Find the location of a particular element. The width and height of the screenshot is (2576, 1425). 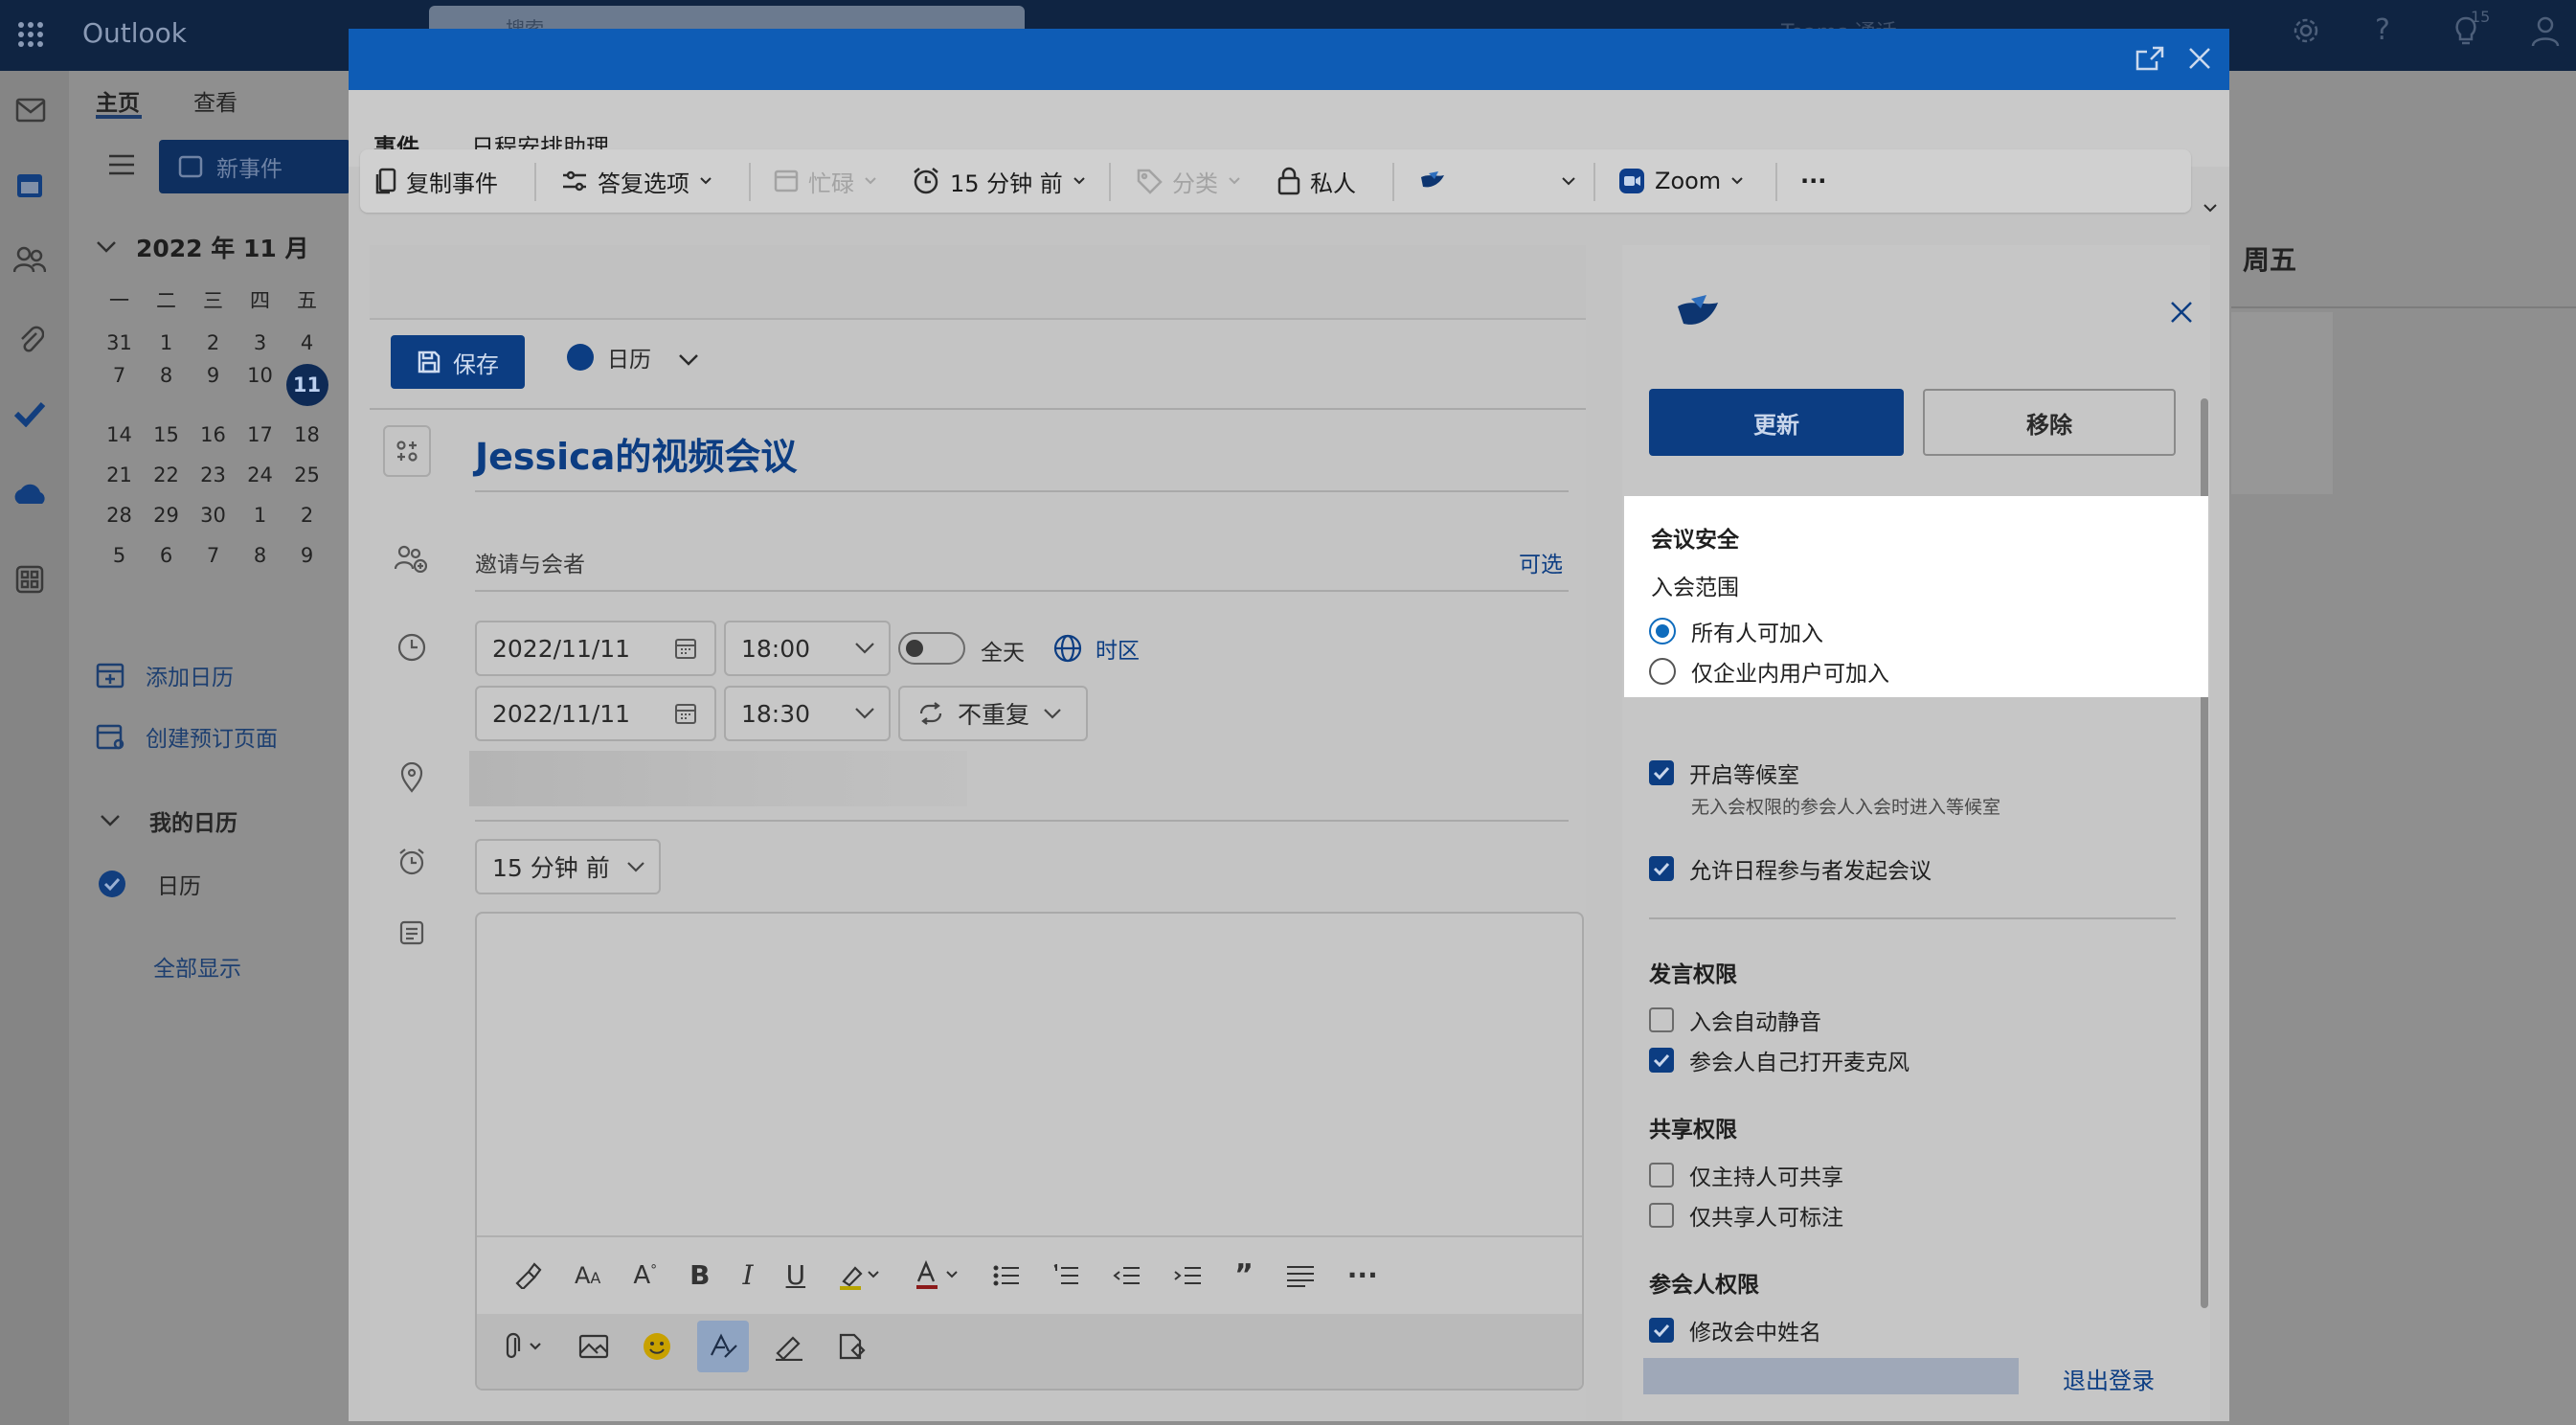

optional-attendees-link: 可选 is located at coordinates (1541, 562).